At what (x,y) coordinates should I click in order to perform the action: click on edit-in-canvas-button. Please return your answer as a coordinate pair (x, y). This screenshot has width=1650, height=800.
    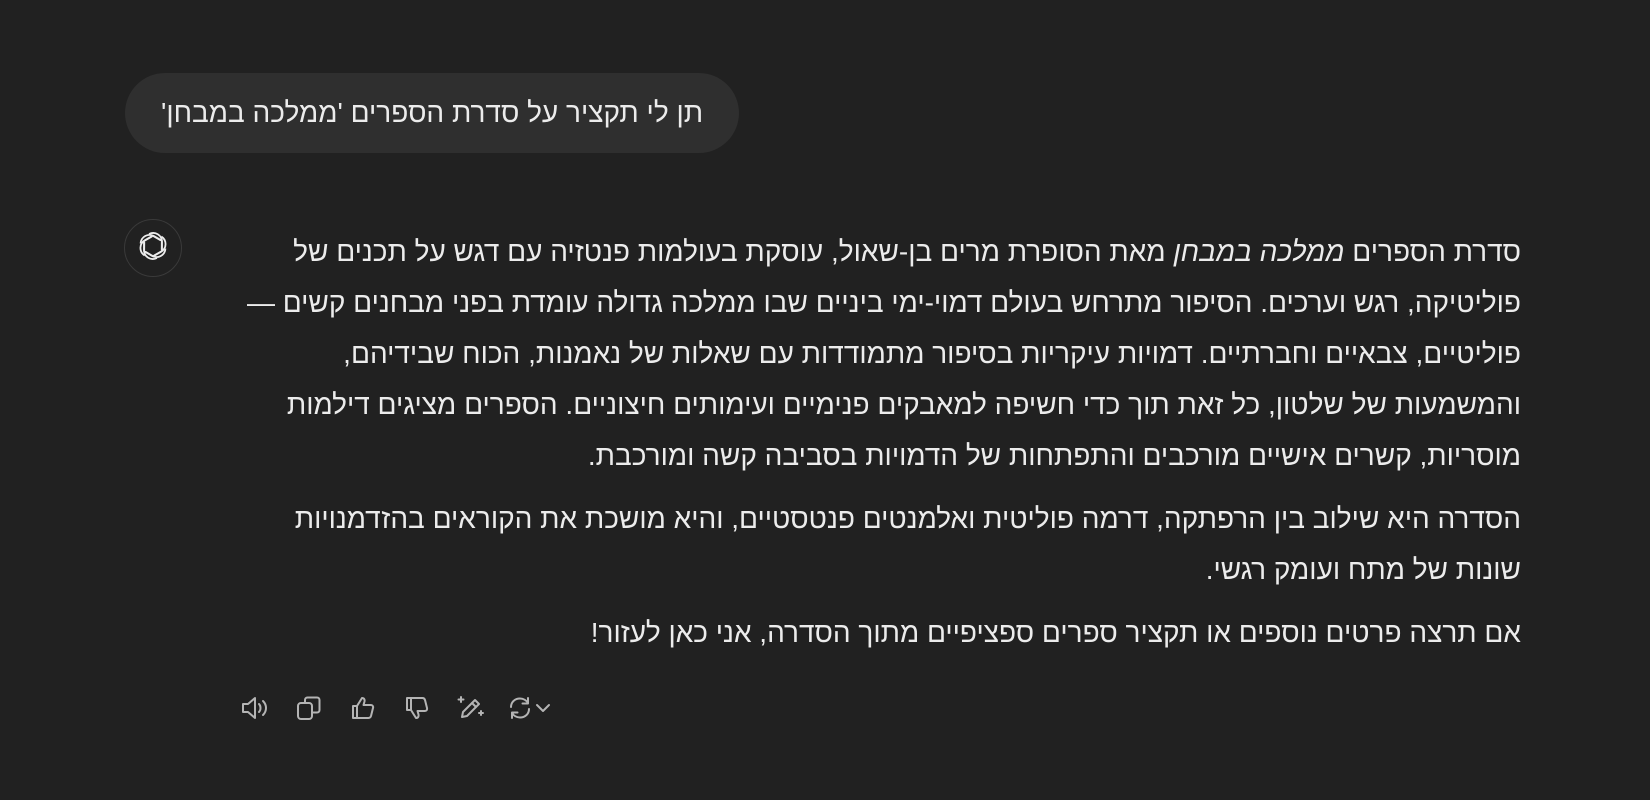
    Looking at the image, I should click on (471, 710).